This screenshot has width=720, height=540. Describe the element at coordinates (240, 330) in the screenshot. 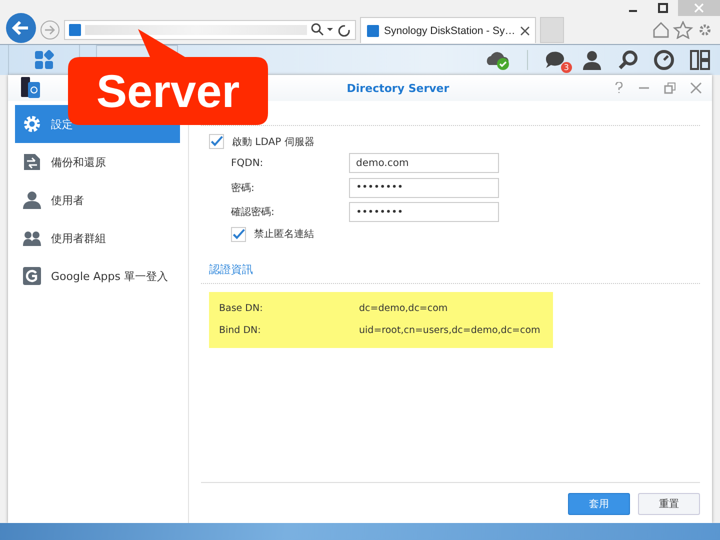

I see `info-label: Bind DN:` at that location.